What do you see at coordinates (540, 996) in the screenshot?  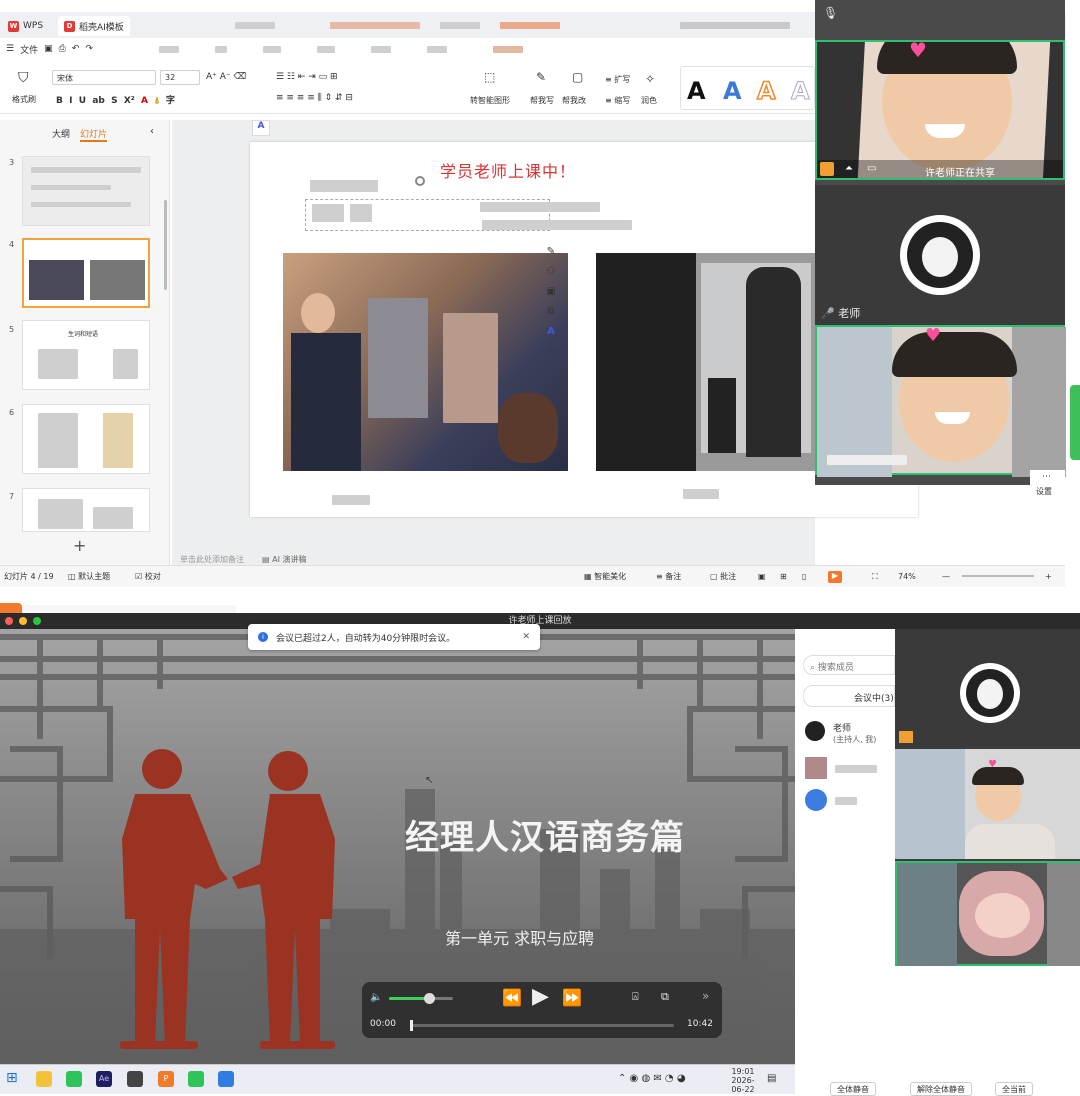 I see `play-button: ▶` at bounding box center [540, 996].